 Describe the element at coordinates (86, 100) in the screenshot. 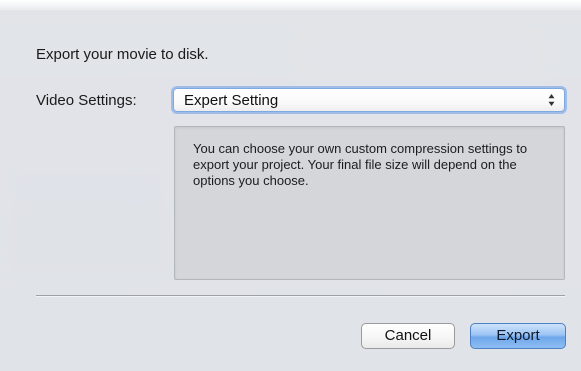

I see `video-settings-label: Video Settings:` at that location.